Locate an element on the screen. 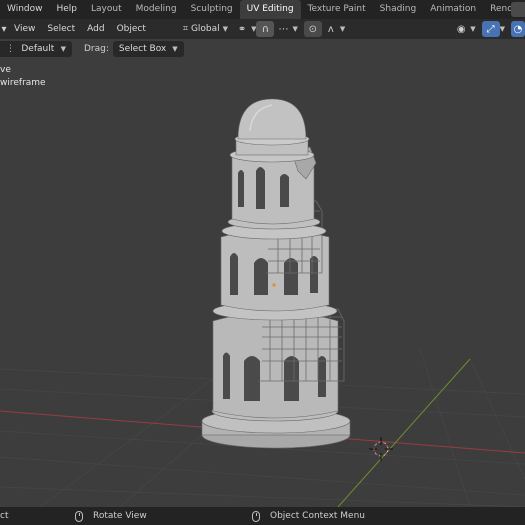  status-left: ct is located at coordinates (4, 516).